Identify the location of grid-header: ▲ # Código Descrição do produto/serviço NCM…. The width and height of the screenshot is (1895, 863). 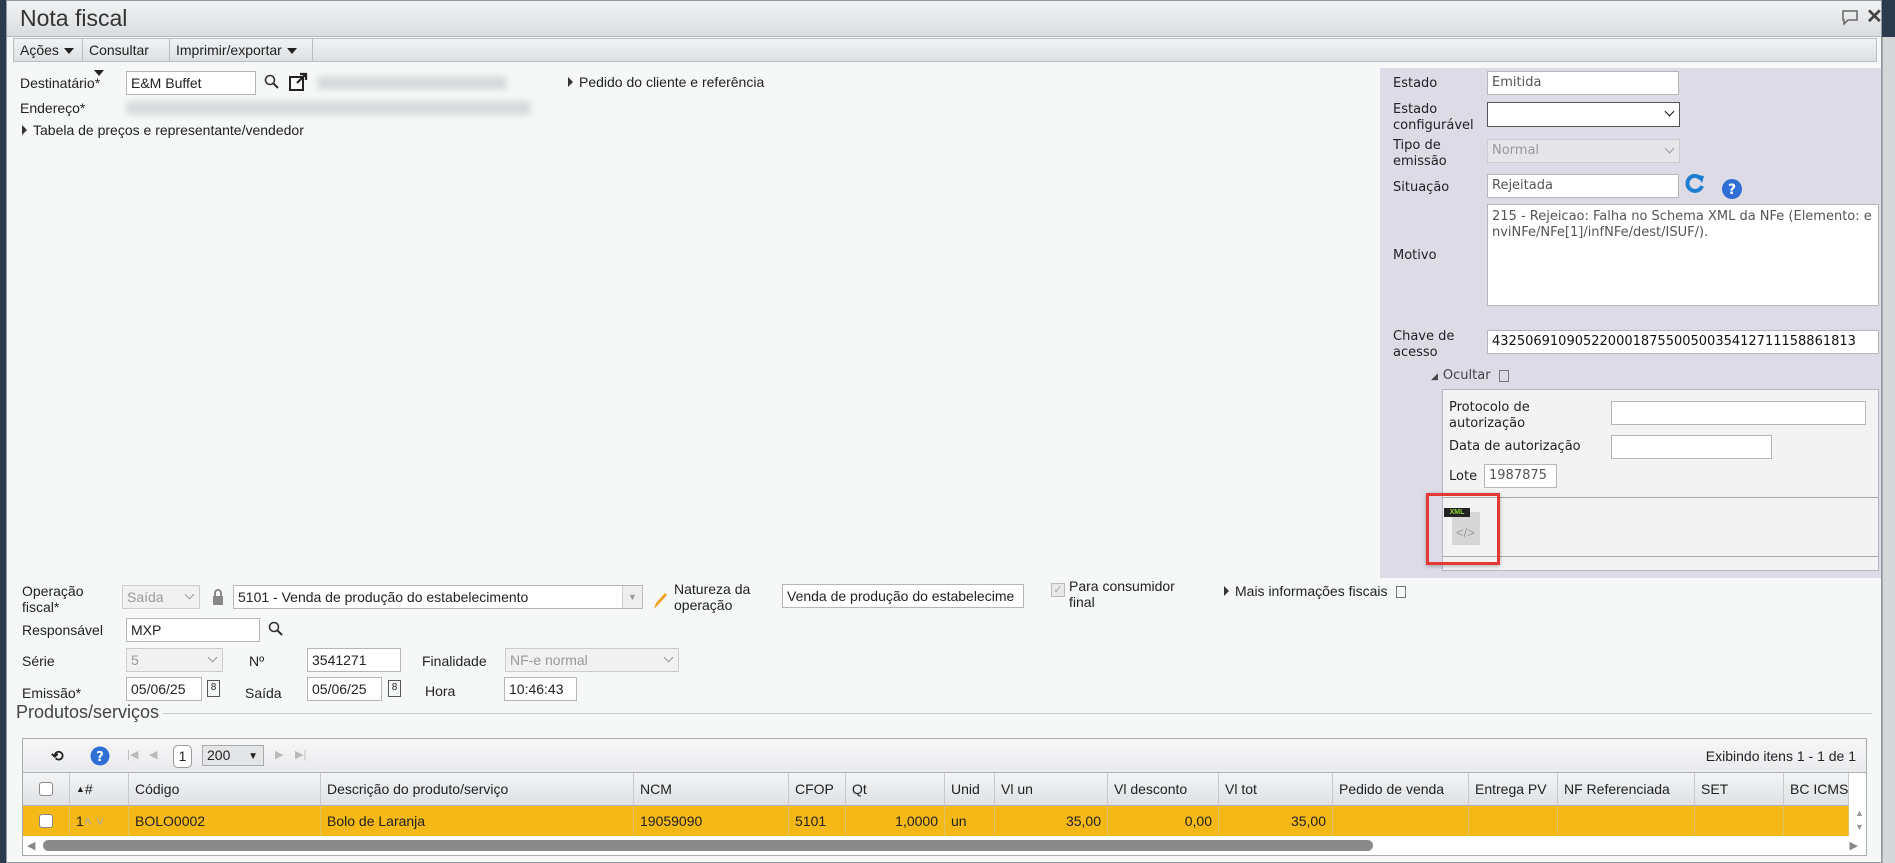
(936, 789).